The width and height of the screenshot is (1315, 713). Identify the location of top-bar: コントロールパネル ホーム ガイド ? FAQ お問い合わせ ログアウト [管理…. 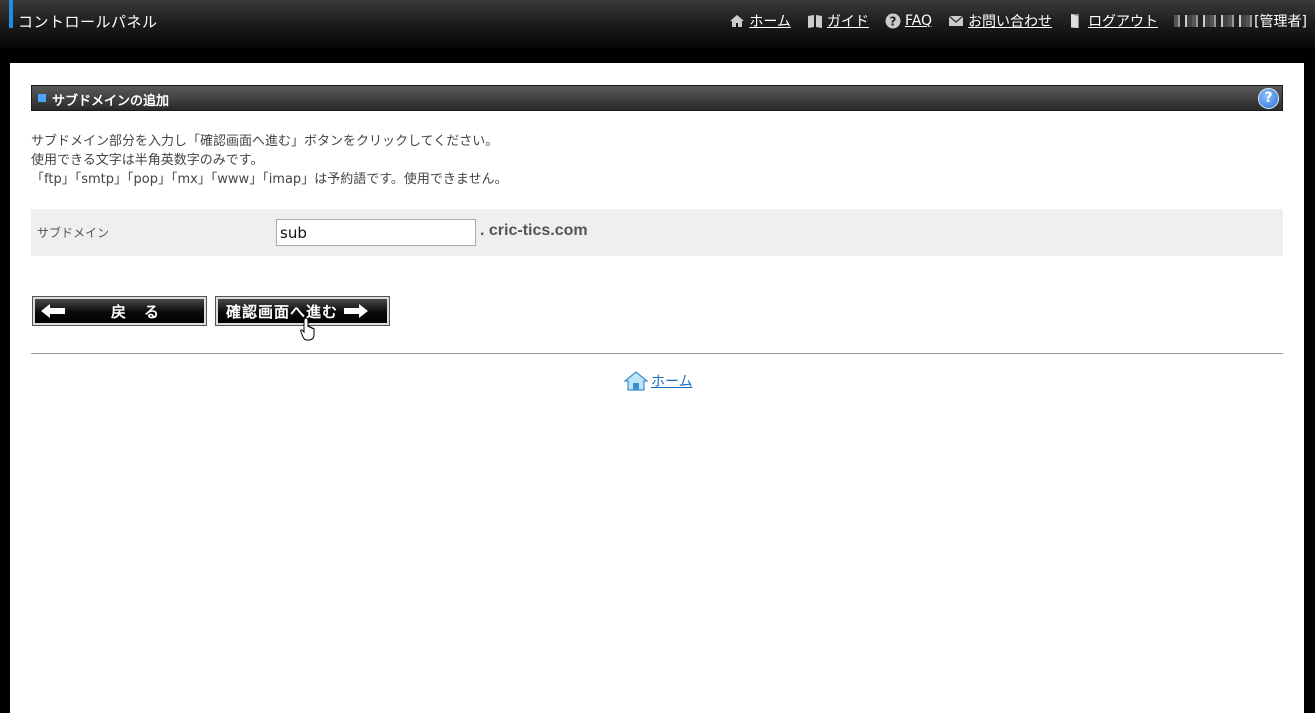
(657, 24).